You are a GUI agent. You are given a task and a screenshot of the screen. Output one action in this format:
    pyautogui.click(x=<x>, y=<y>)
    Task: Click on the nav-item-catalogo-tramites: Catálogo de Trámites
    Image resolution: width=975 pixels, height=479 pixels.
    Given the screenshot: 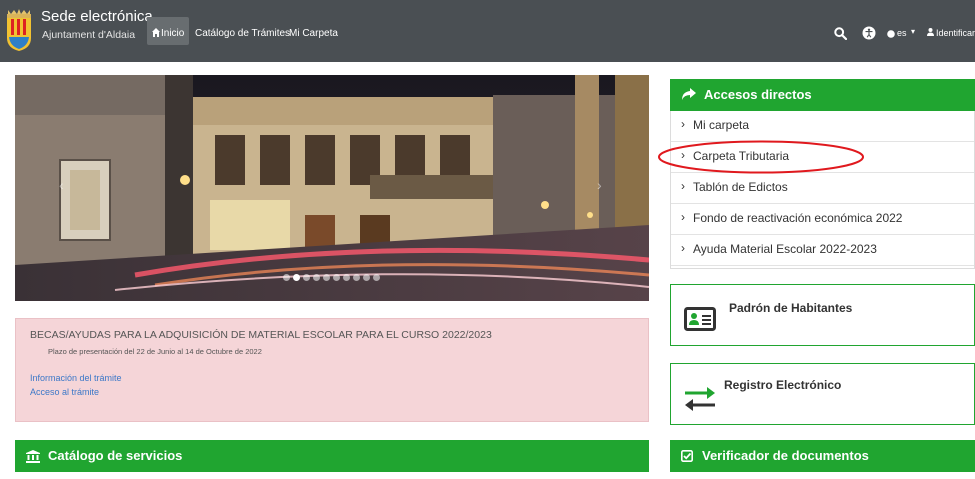 What is the action you would take?
    pyautogui.click(x=242, y=33)
    